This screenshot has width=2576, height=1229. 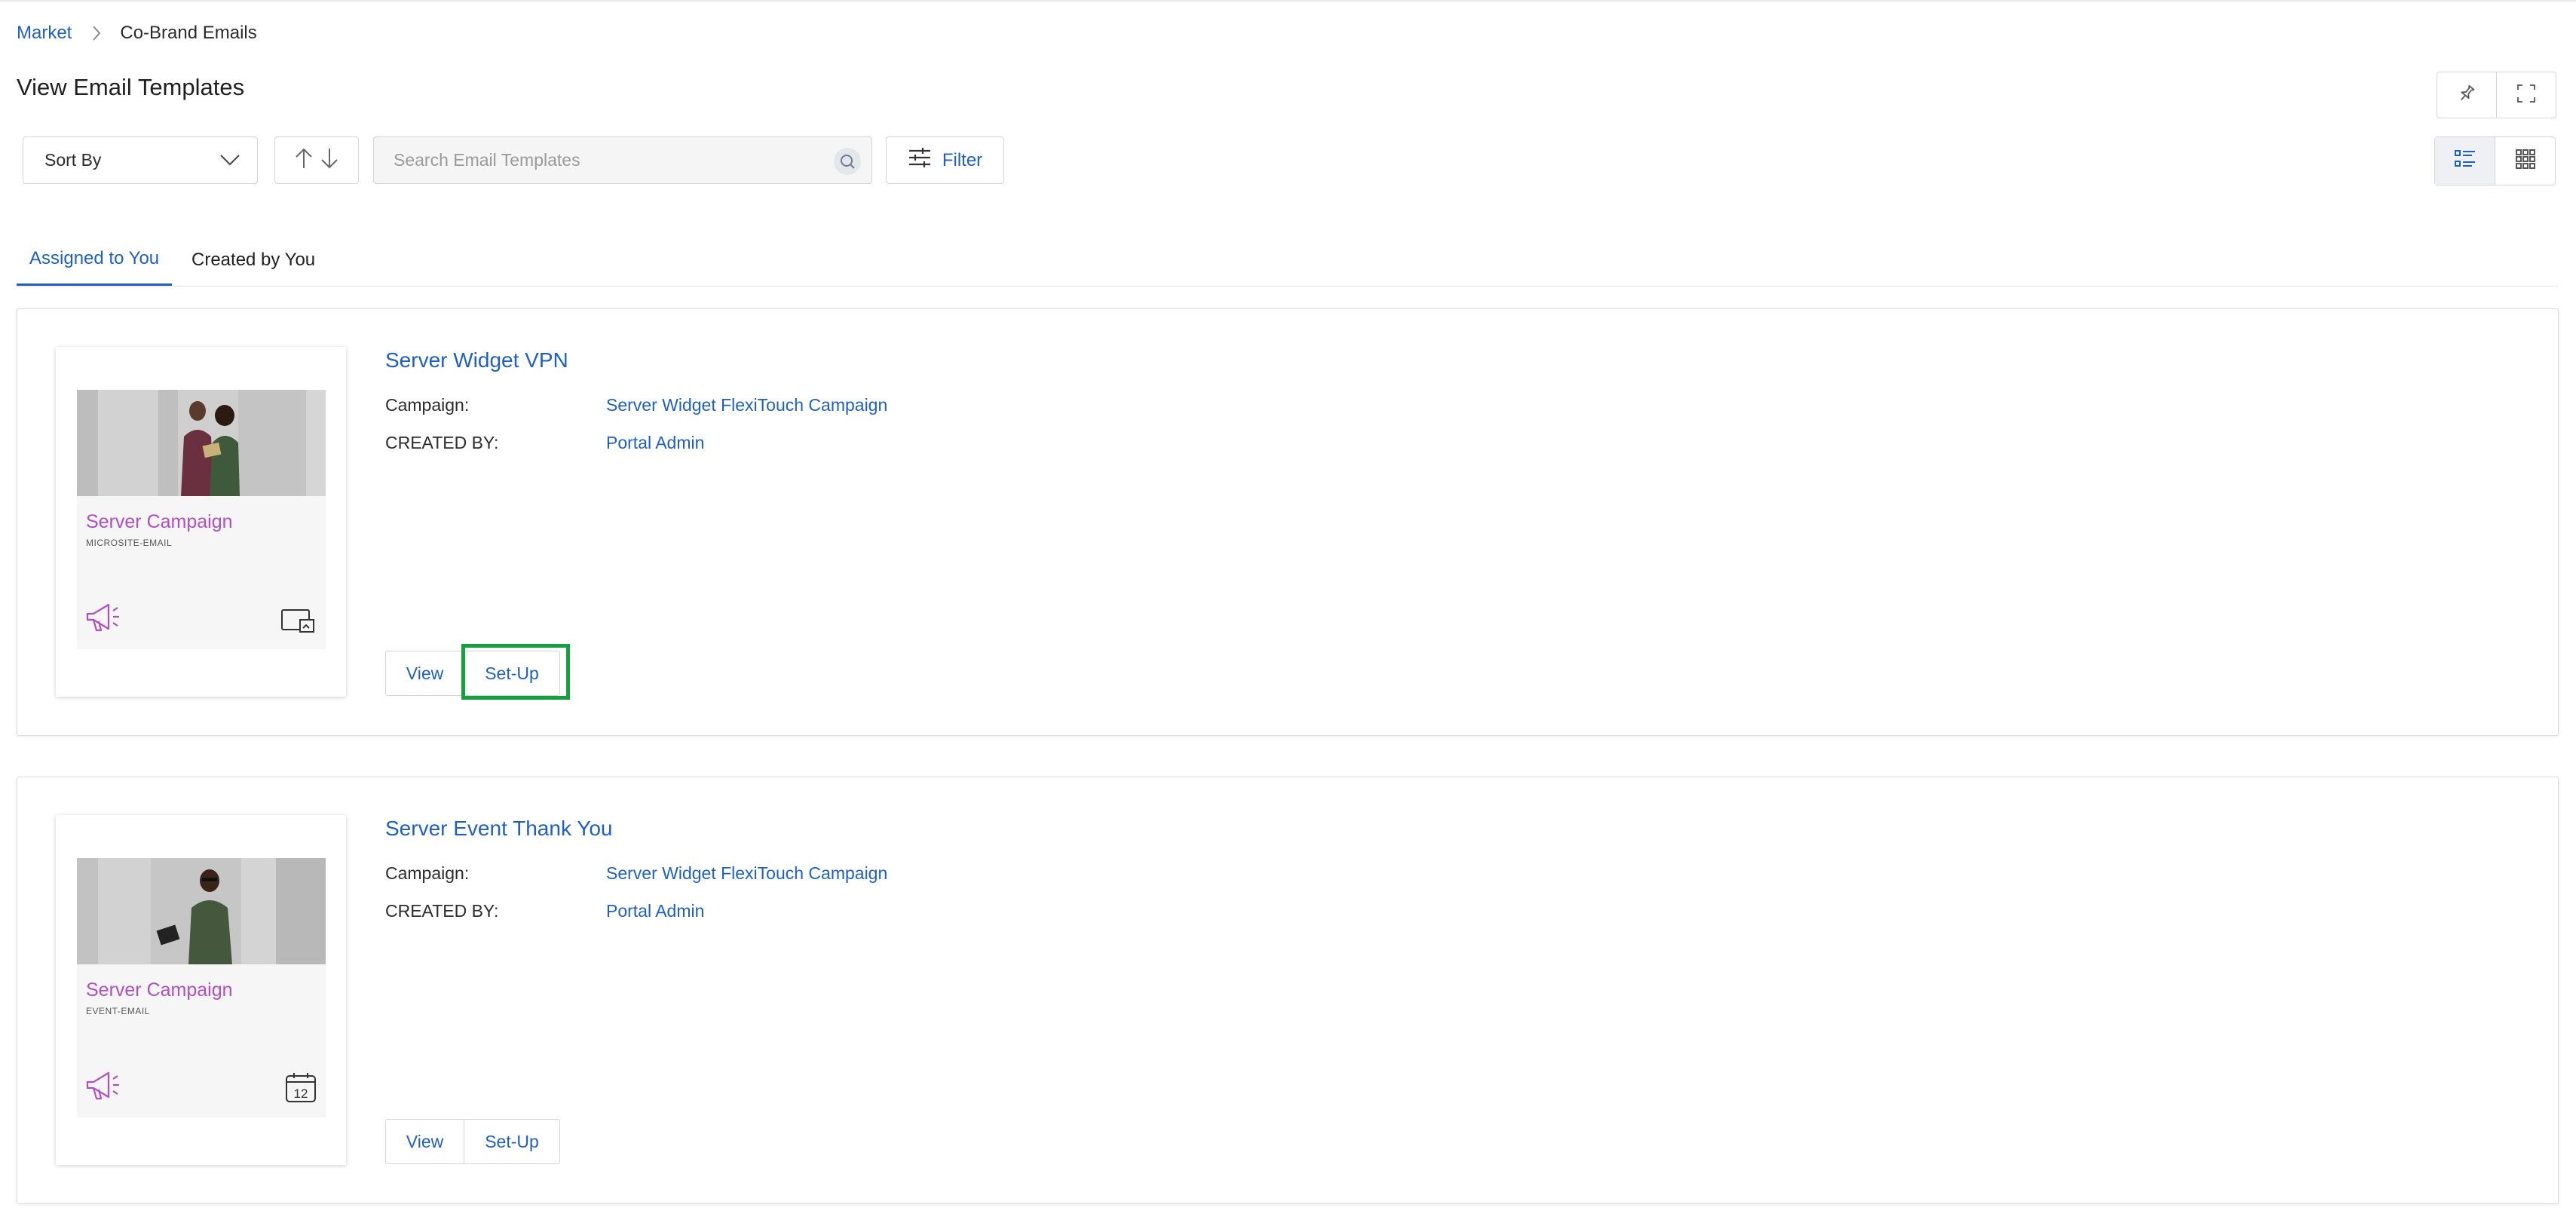 I want to click on breadcrumb: Market Co-Brand Emails, so click(x=137, y=33).